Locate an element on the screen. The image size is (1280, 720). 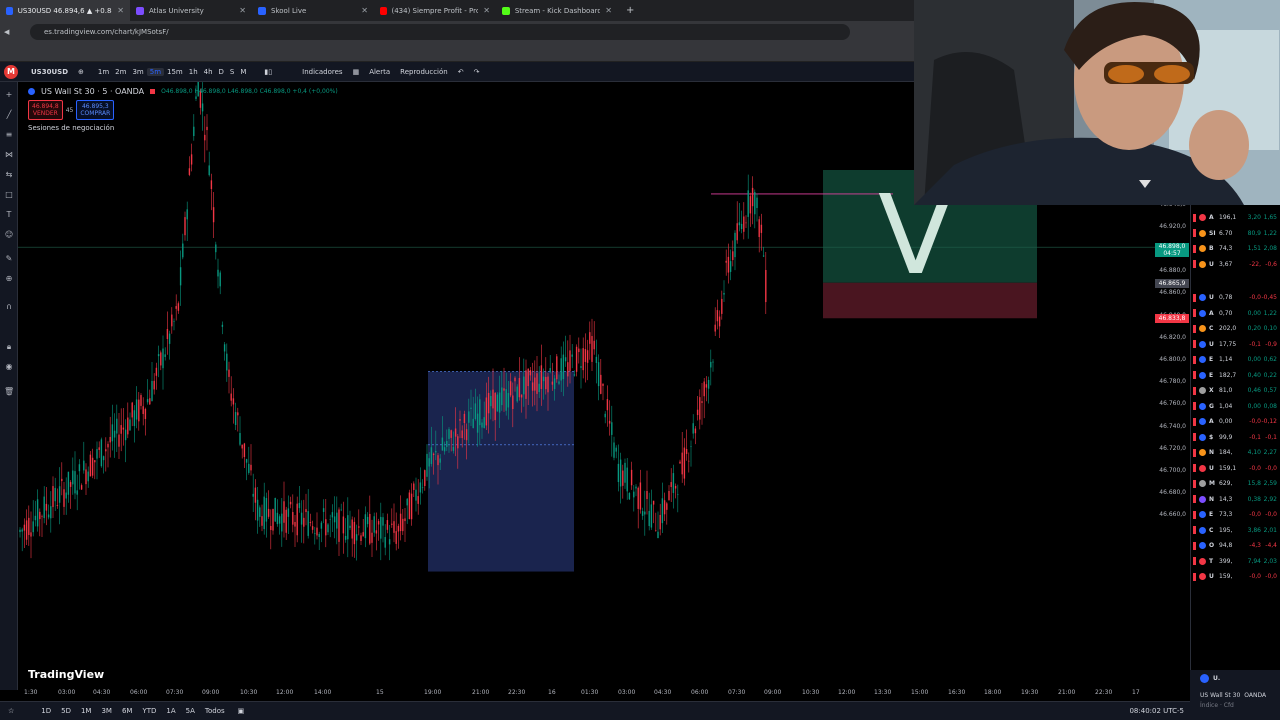
shape-icon: □ is located at coordinates (9, 195).